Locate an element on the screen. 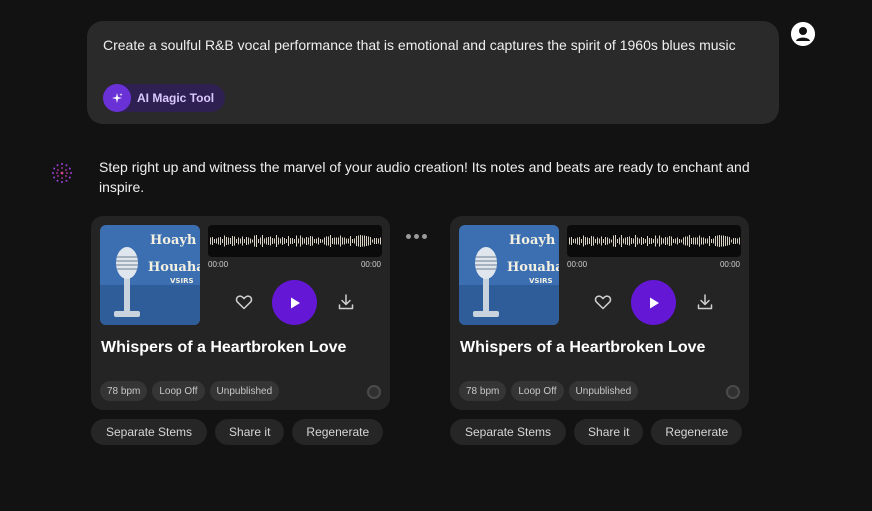  ai-magic-tool-button: AI Magic Tool is located at coordinates (164, 98).